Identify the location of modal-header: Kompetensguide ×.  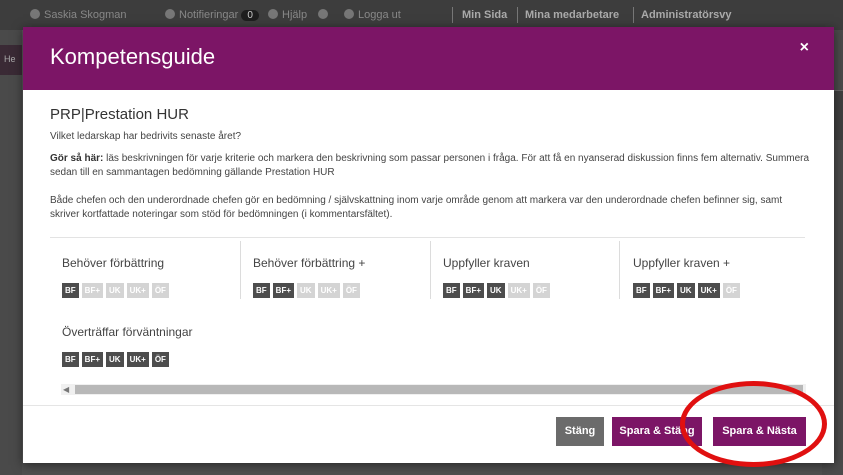
(428, 58).